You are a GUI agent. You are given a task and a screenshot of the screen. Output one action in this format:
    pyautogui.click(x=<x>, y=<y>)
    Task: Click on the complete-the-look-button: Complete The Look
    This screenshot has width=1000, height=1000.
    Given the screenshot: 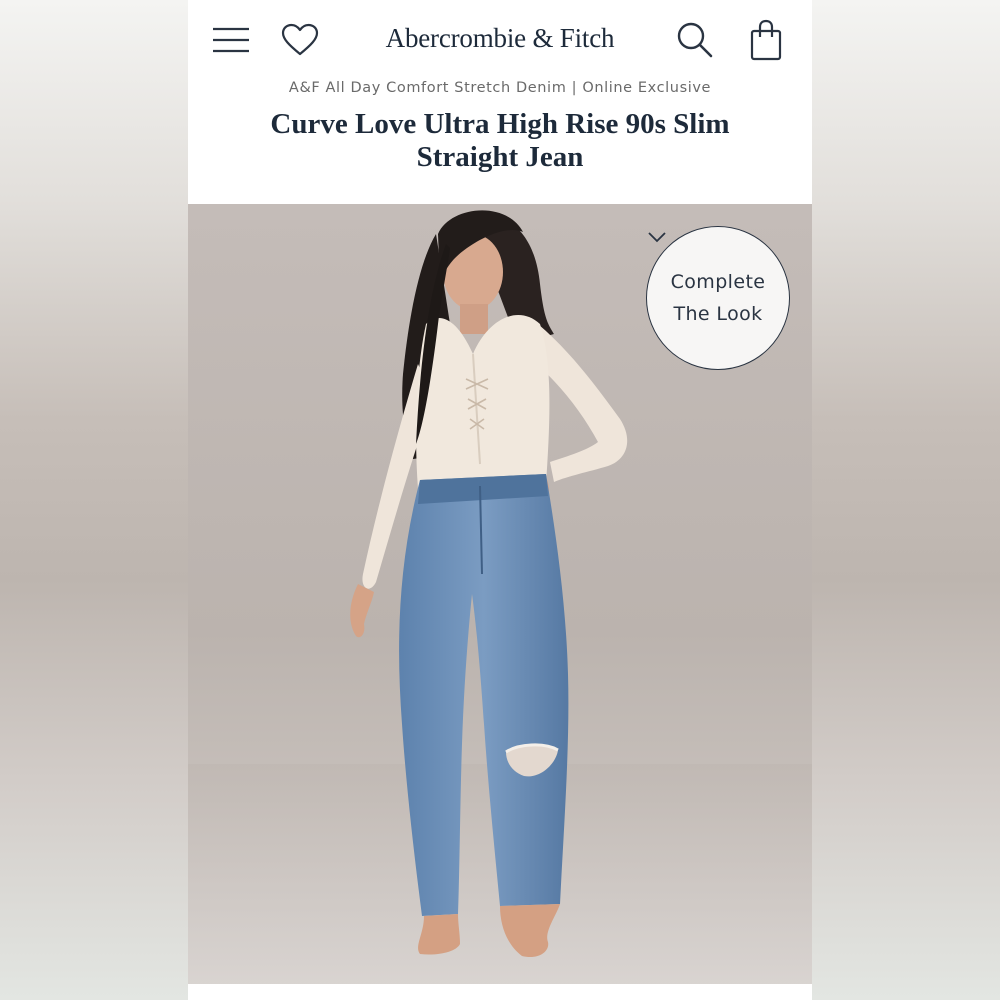 What is the action you would take?
    pyautogui.click(x=718, y=298)
    